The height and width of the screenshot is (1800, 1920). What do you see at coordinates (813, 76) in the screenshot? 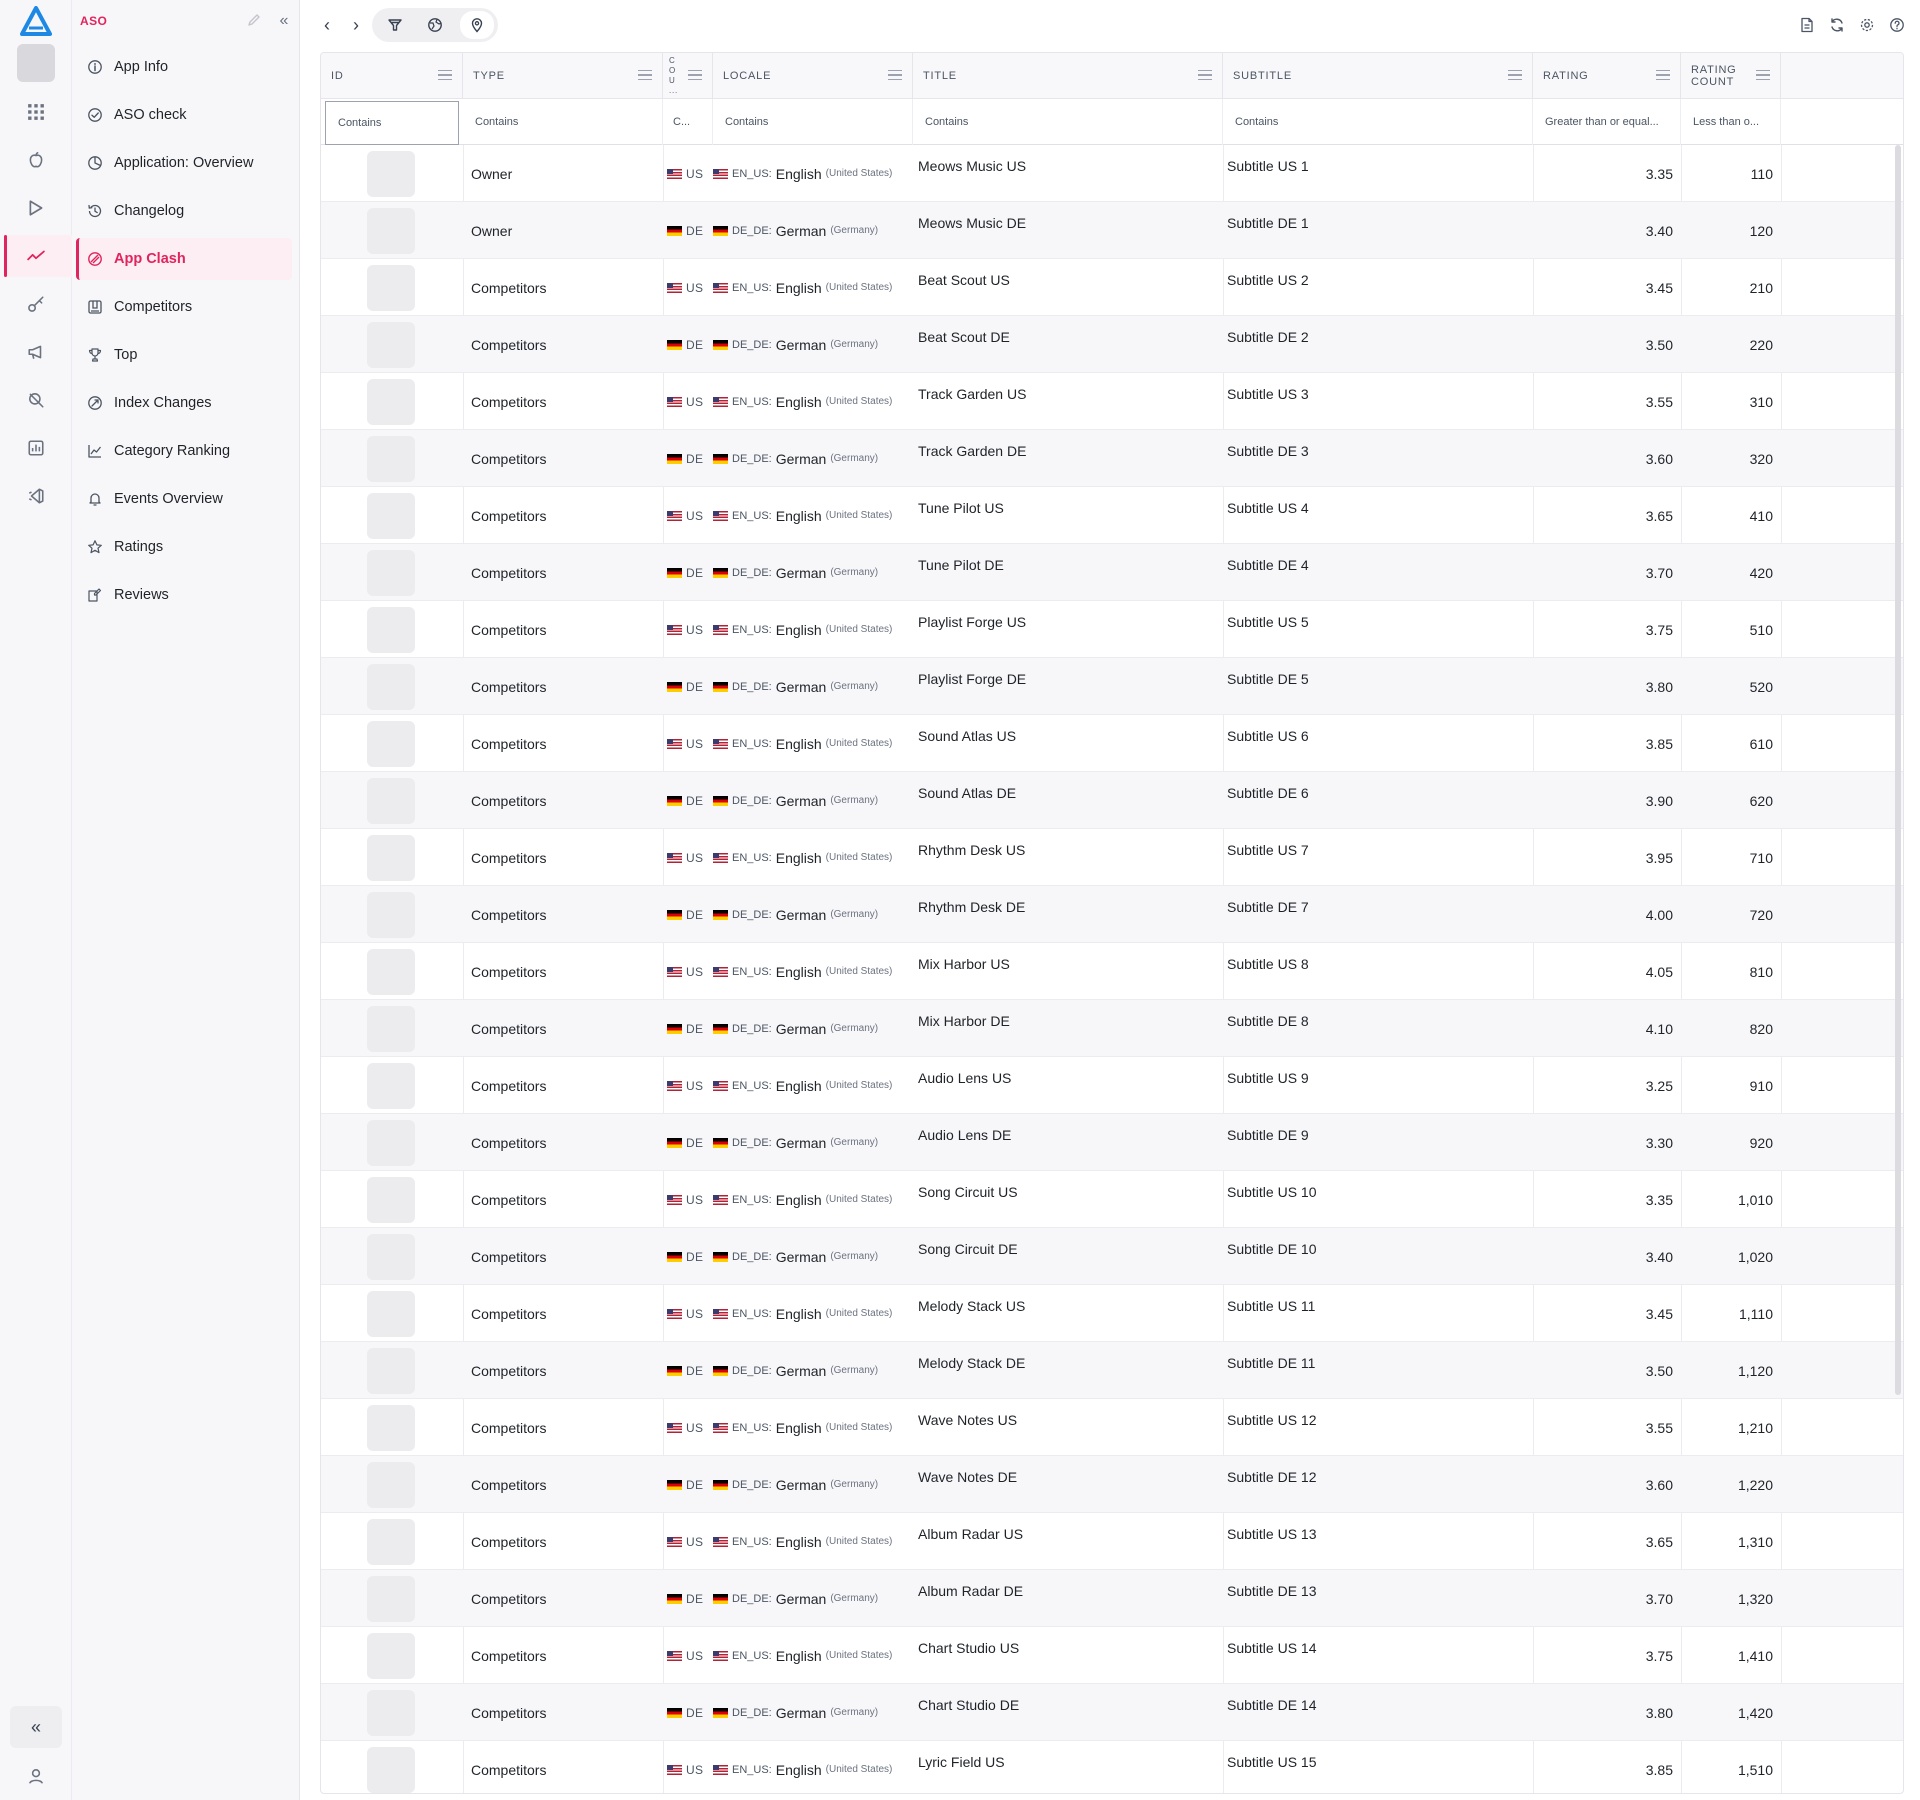
I see `column-header-locale: LOCALE` at bounding box center [813, 76].